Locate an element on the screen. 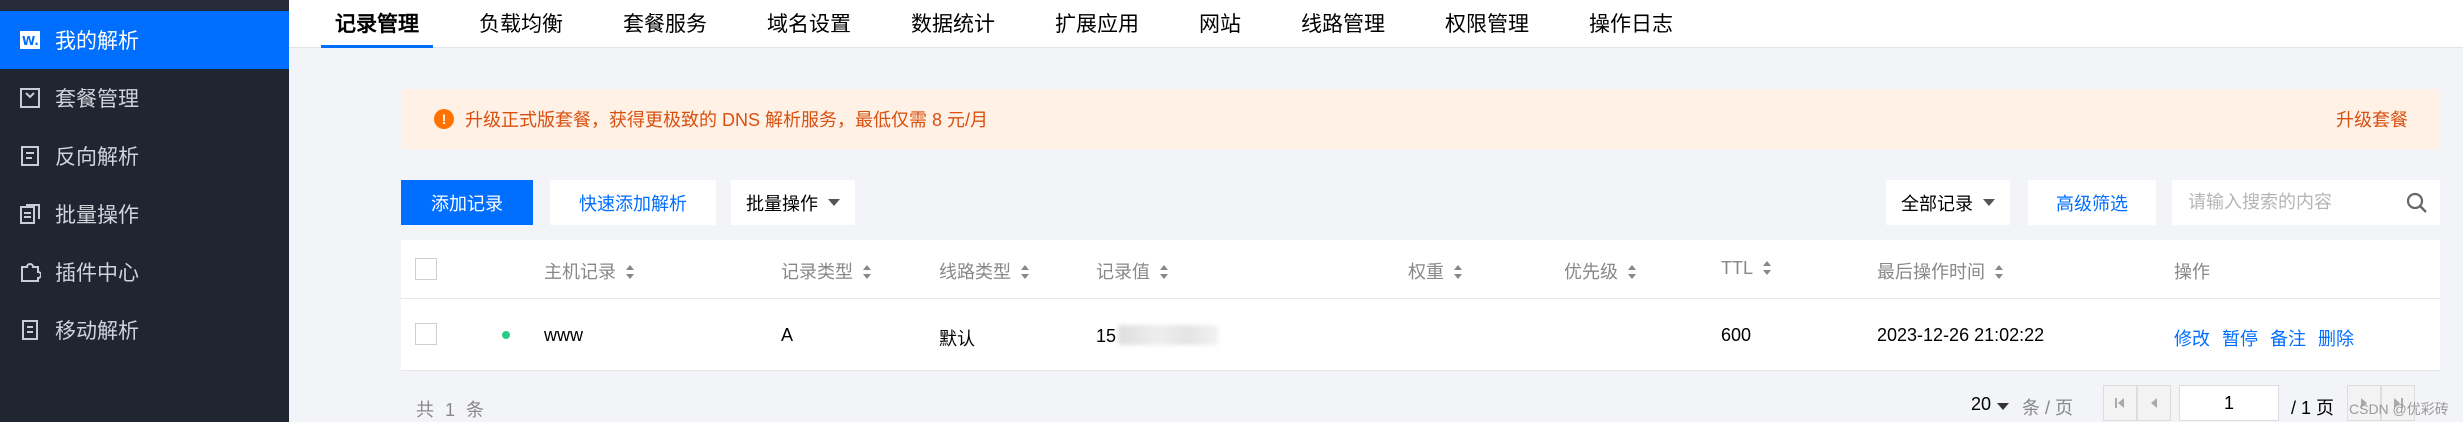 The image size is (2463, 422). cell-value: 15 is located at coordinates (1157, 336).